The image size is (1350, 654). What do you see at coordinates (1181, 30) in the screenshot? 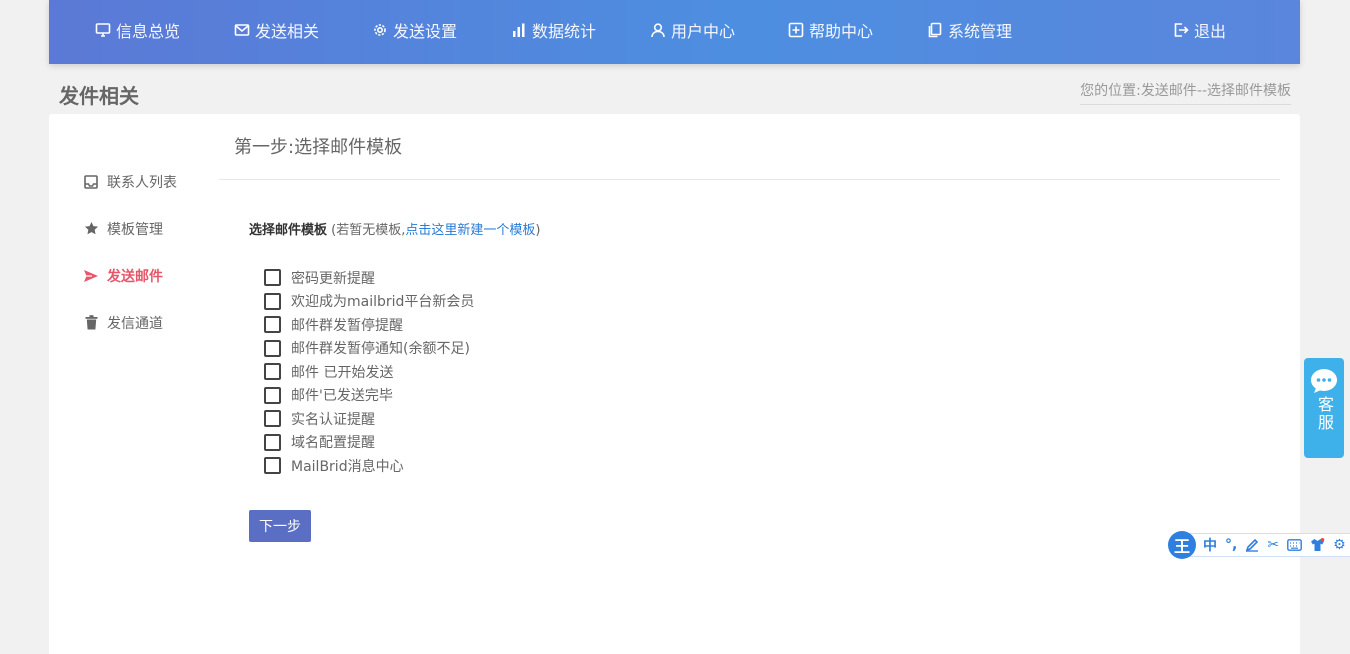
I see `logout-icon` at bounding box center [1181, 30].